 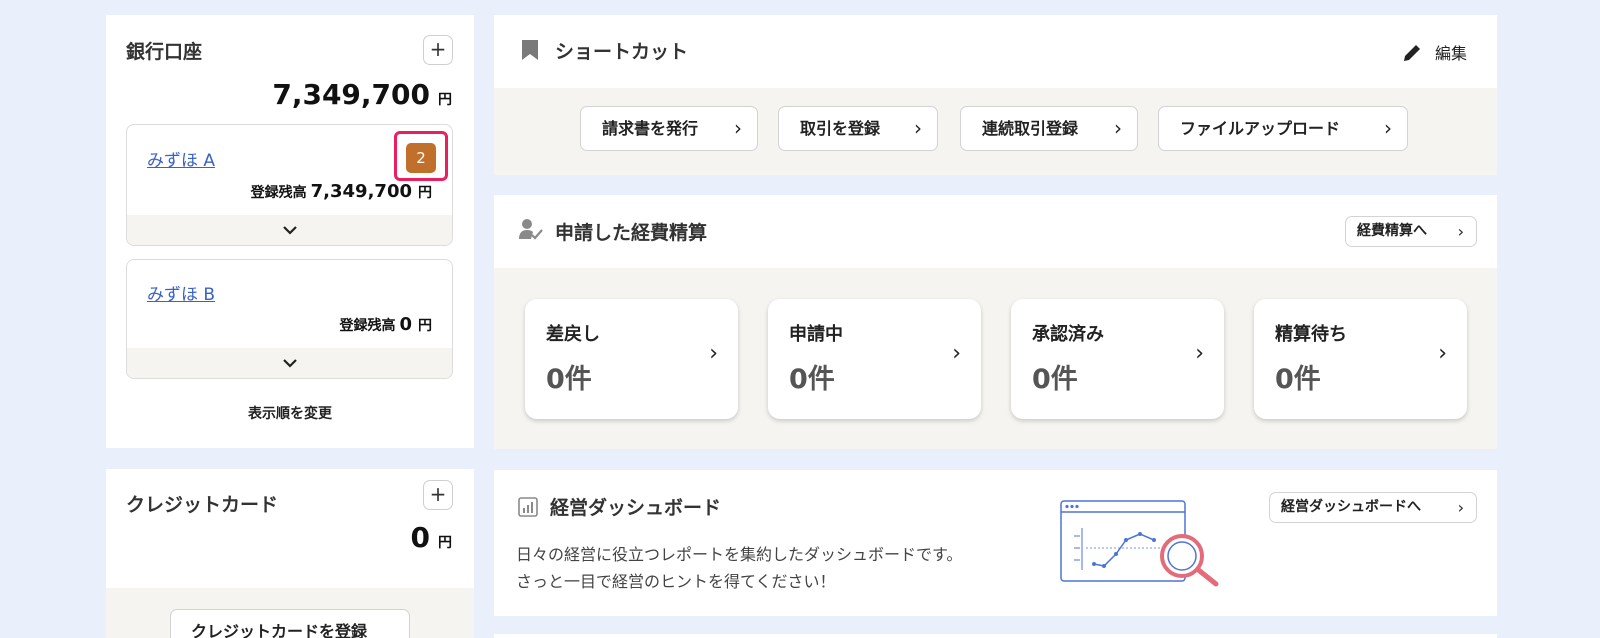 I want to click on go-to-expense-button: 経費精算へ ›, so click(x=1411, y=231).